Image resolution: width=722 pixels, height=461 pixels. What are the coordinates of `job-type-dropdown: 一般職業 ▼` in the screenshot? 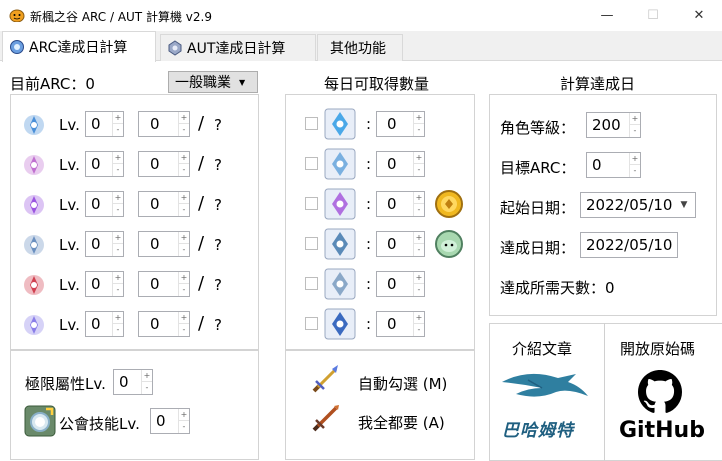 It's located at (213, 82).